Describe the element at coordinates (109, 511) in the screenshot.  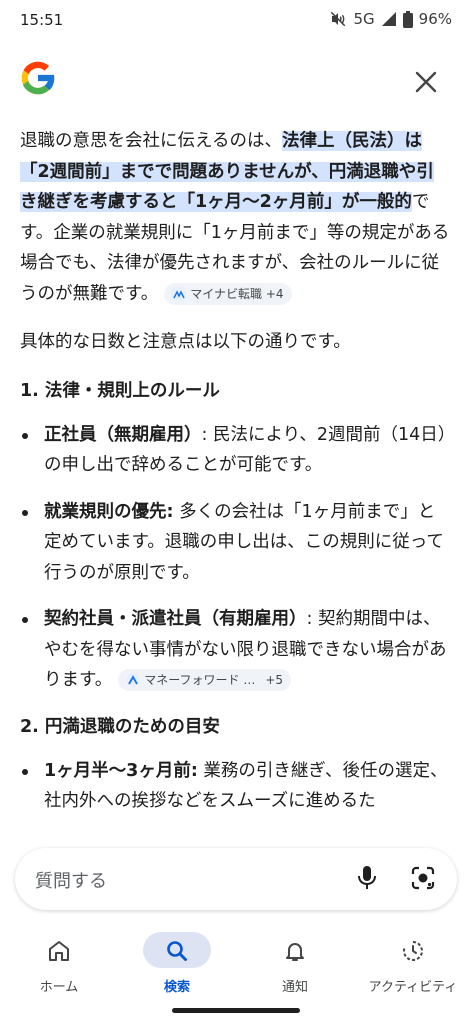
I see `list-item-term: 就業規則の優先:` at that location.